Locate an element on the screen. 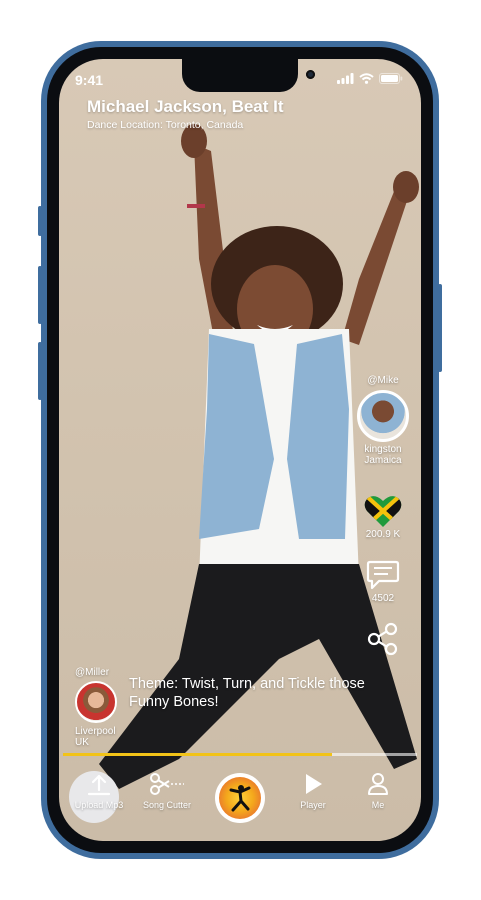 Image resolution: width=481 pixels, height=900 pixels. status-icons is located at coordinates (370, 78).